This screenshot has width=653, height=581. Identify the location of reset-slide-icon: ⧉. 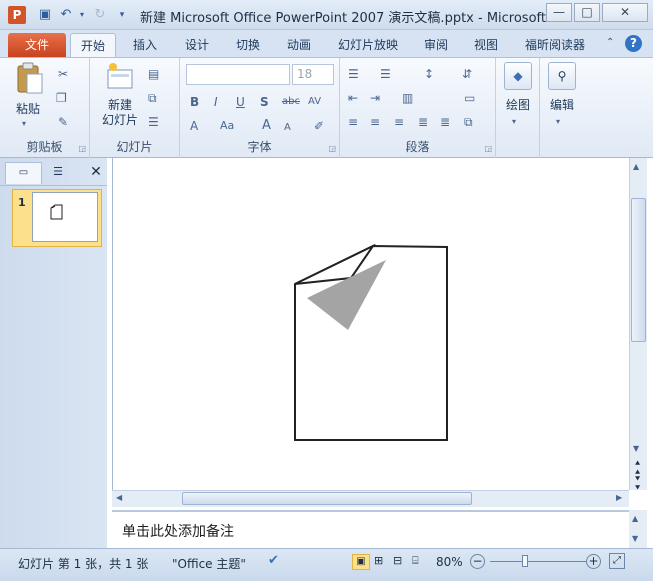
(152, 98).